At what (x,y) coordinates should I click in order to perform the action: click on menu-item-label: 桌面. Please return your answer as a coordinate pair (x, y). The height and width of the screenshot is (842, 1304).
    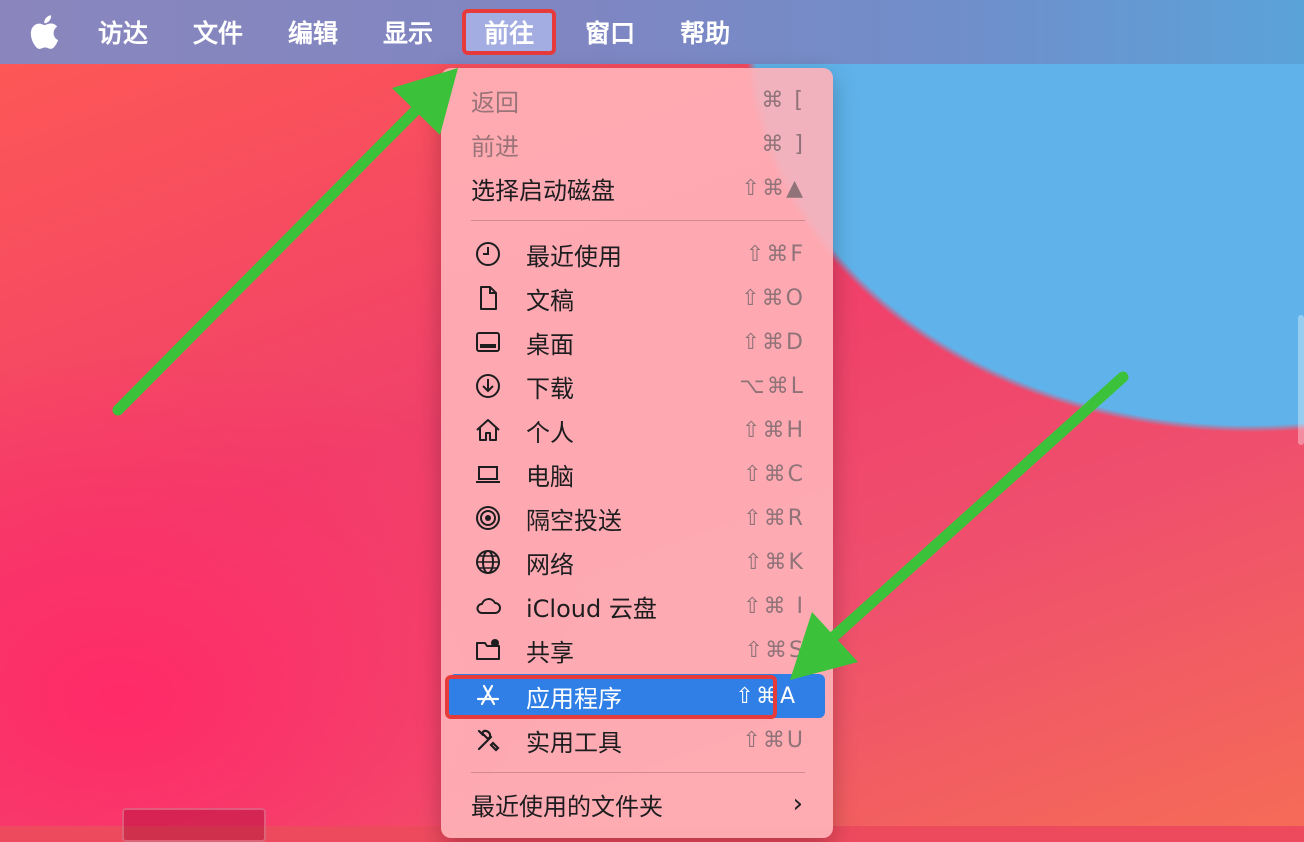
    Looking at the image, I should click on (550, 344).